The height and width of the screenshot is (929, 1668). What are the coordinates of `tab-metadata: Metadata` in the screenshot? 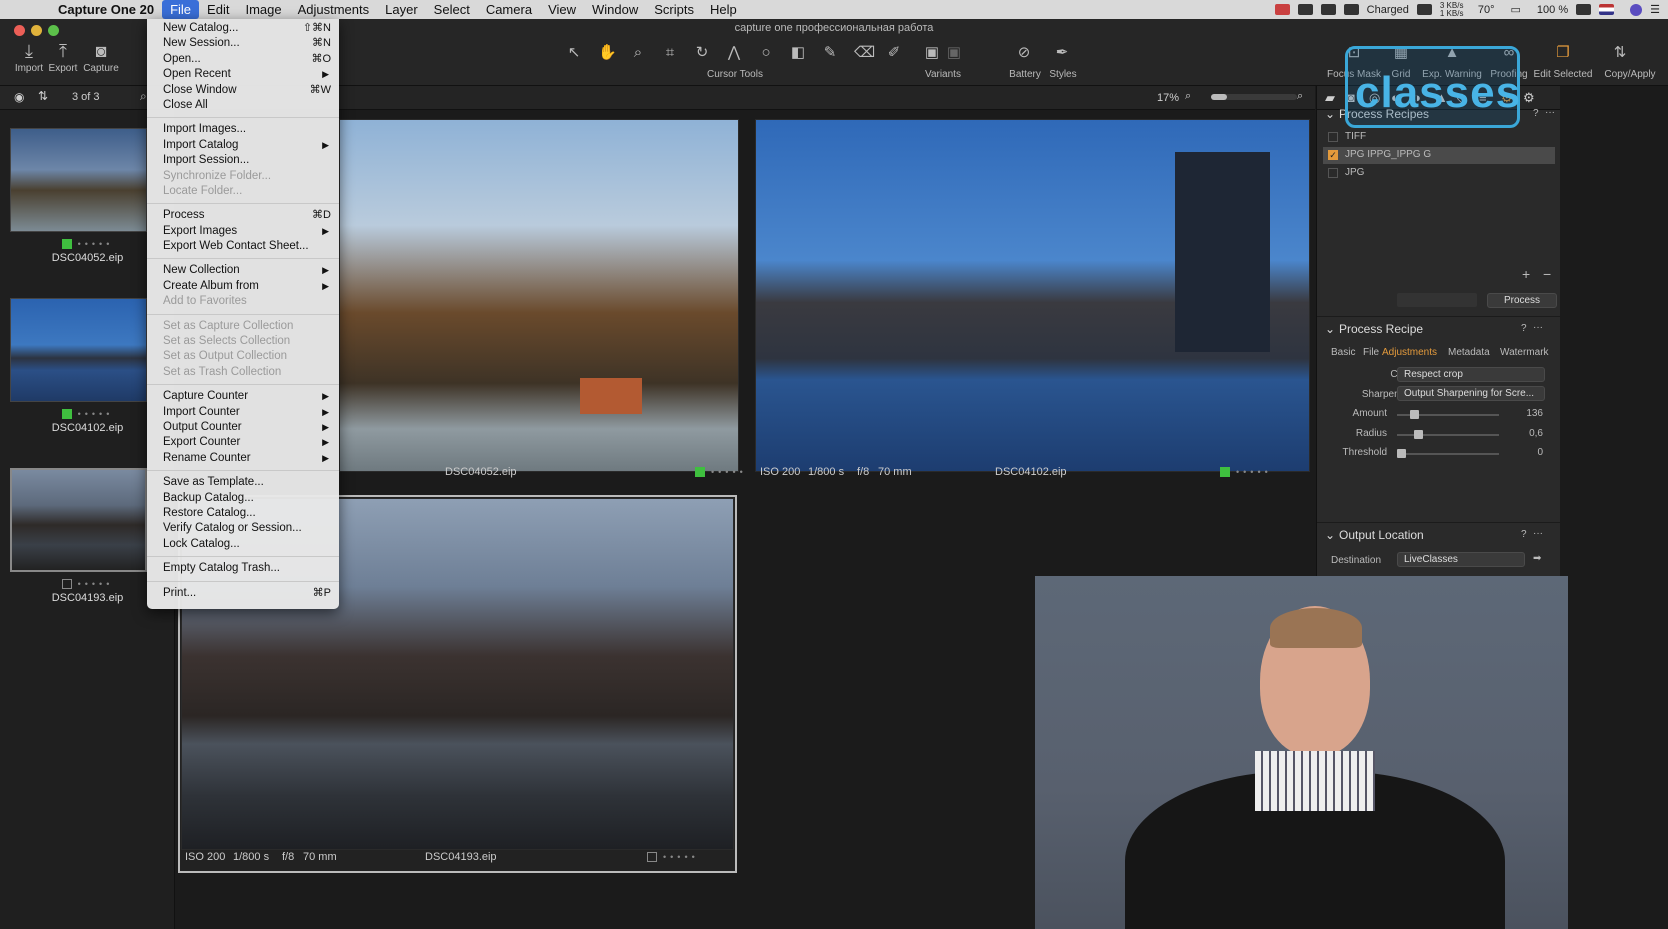 It's located at (1469, 352).